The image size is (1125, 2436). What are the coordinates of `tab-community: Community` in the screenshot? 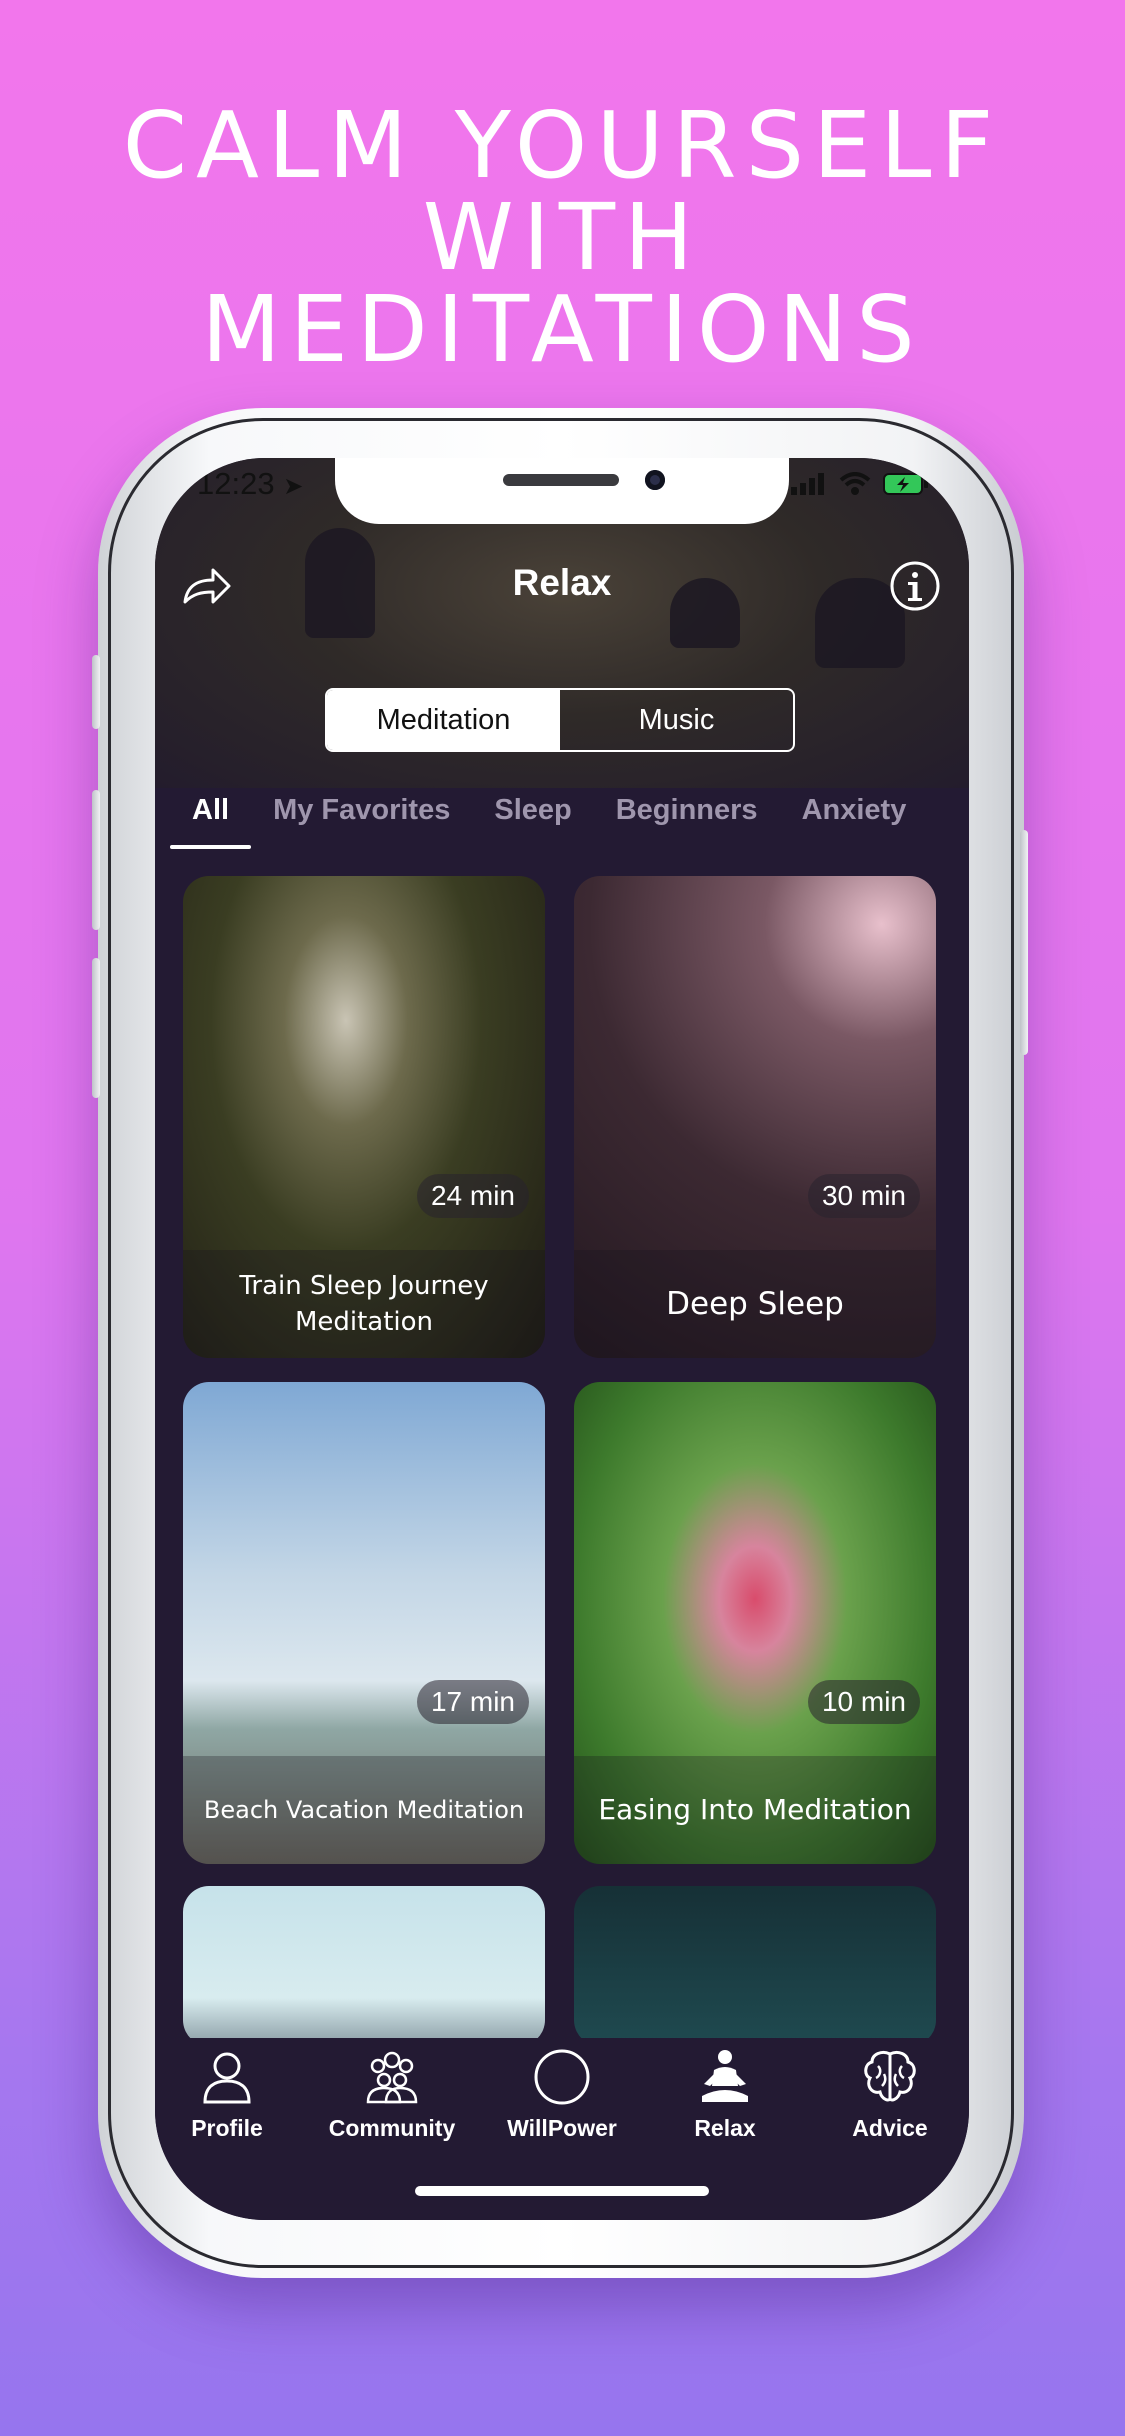 It's located at (392, 2095).